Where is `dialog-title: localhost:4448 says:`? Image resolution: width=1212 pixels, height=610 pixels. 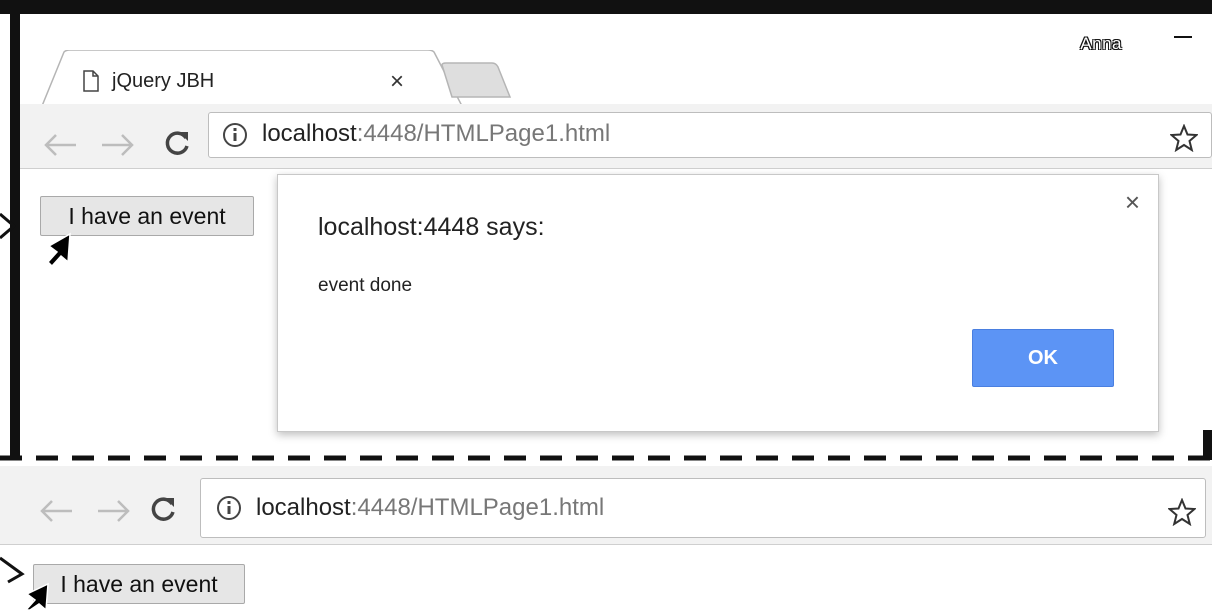
dialog-title: localhost:4448 says: is located at coordinates (431, 227).